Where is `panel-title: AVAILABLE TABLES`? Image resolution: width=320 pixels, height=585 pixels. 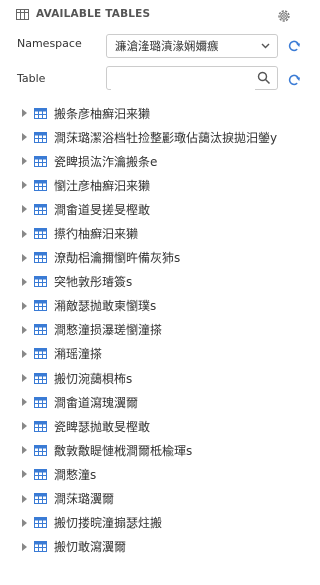 panel-title: AVAILABLE TABLES is located at coordinates (93, 14).